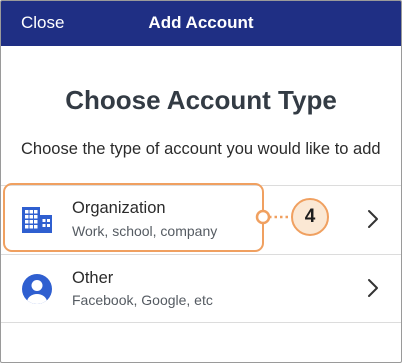  I want to click on annotation-connector, so click(273, 217).